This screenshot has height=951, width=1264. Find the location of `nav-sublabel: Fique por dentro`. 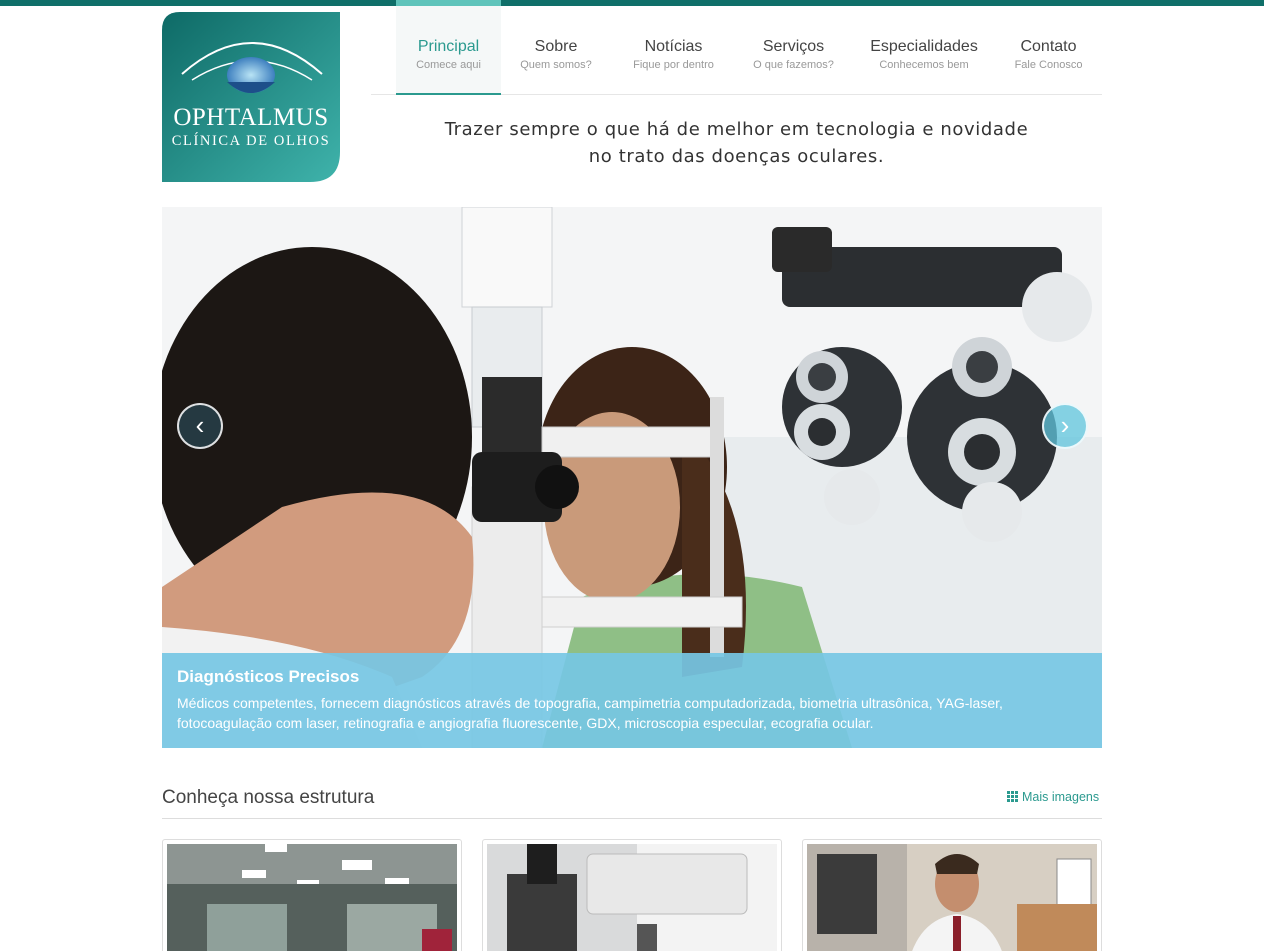

nav-sublabel: Fique por dentro is located at coordinates (673, 65).